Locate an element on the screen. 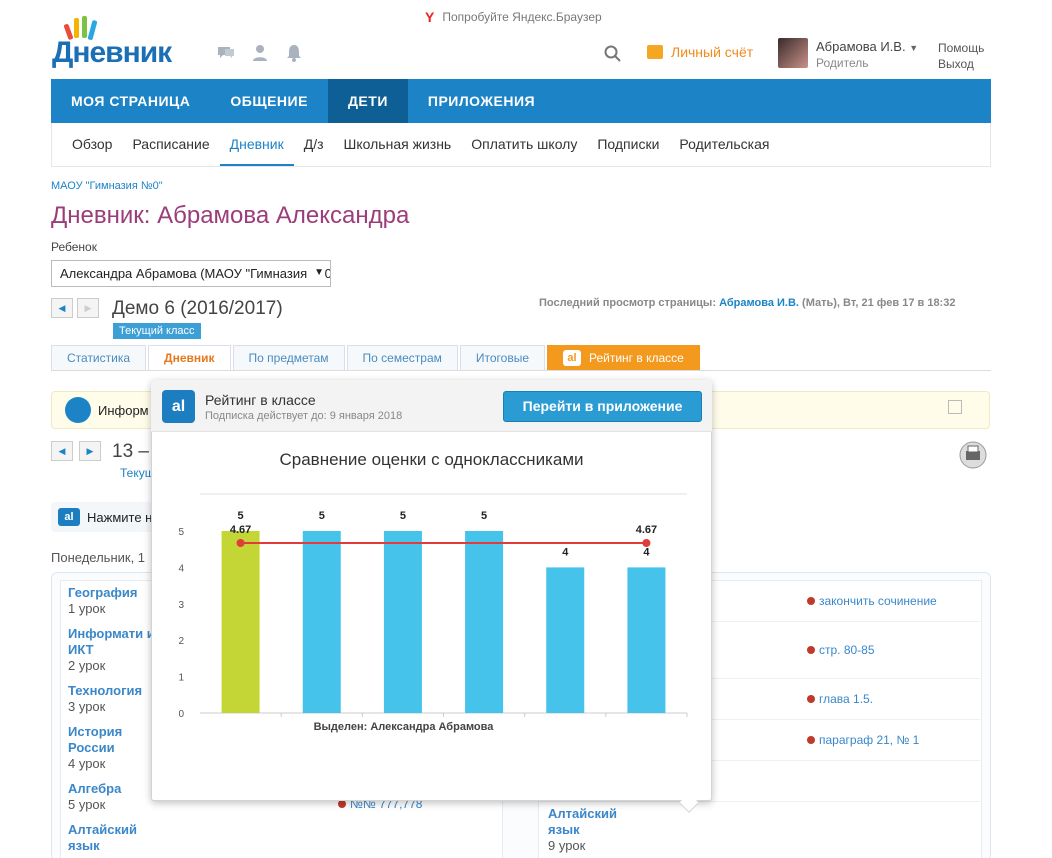 The image size is (1052, 858). week-sub: Текущ is located at coordinates (137, 473).